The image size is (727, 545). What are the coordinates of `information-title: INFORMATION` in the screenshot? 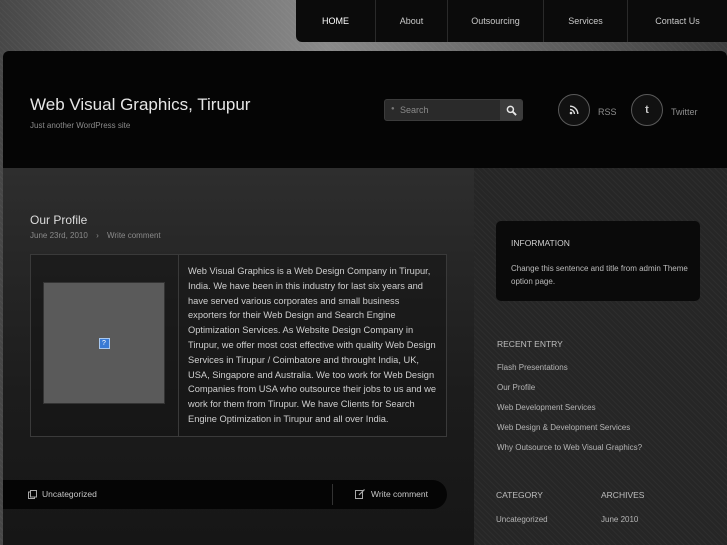 It's located at (540, 243).